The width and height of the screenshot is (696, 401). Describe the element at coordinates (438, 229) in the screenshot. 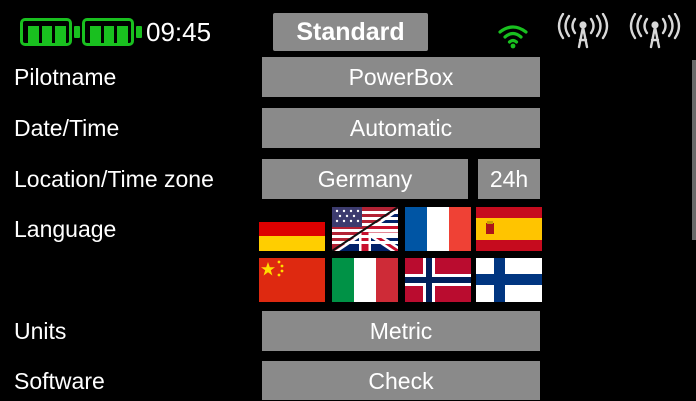

I see `flag-france-icon` at that location.